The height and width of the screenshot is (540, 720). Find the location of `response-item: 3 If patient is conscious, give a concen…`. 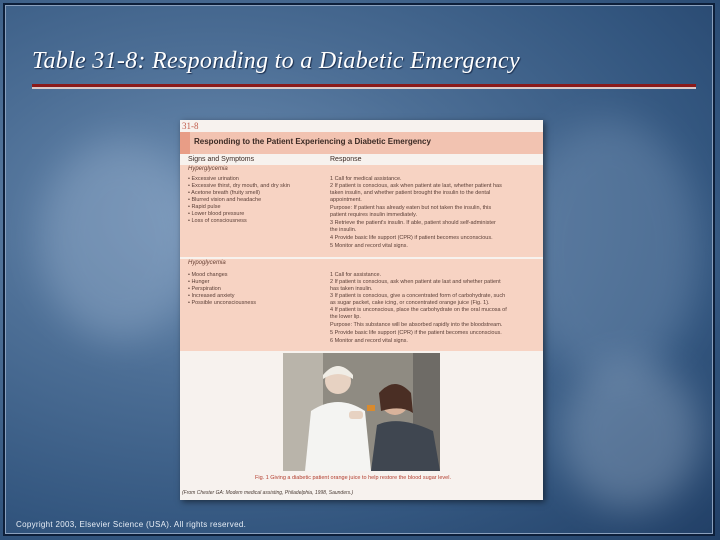

response-item: 3 If patient is conscious, give a concen… is located at coordinates (418, 296).